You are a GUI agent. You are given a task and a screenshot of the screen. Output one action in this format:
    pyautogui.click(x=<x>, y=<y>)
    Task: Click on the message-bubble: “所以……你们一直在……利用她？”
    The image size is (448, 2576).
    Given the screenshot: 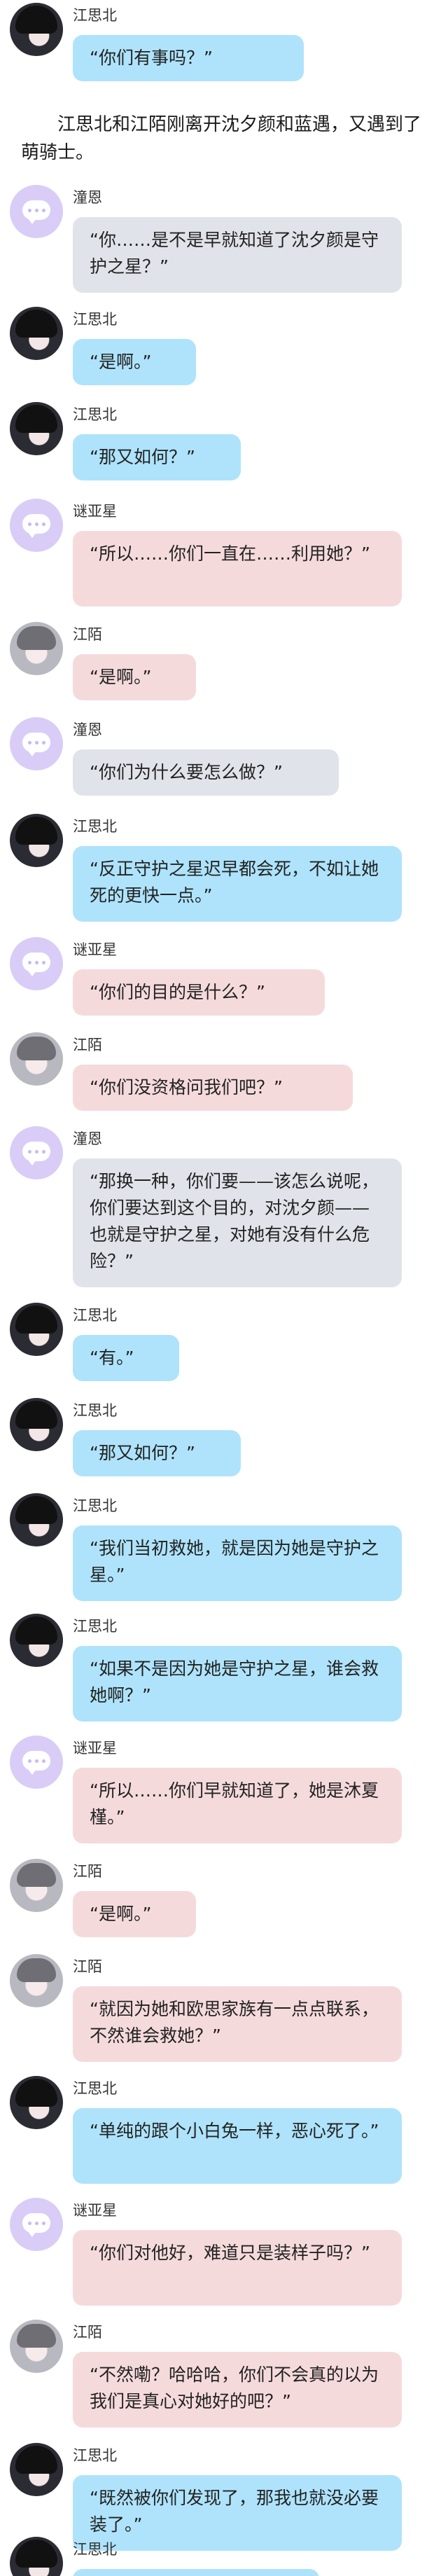 What is the action you would take?
    pyautogui.click(x=237, y=569)
    